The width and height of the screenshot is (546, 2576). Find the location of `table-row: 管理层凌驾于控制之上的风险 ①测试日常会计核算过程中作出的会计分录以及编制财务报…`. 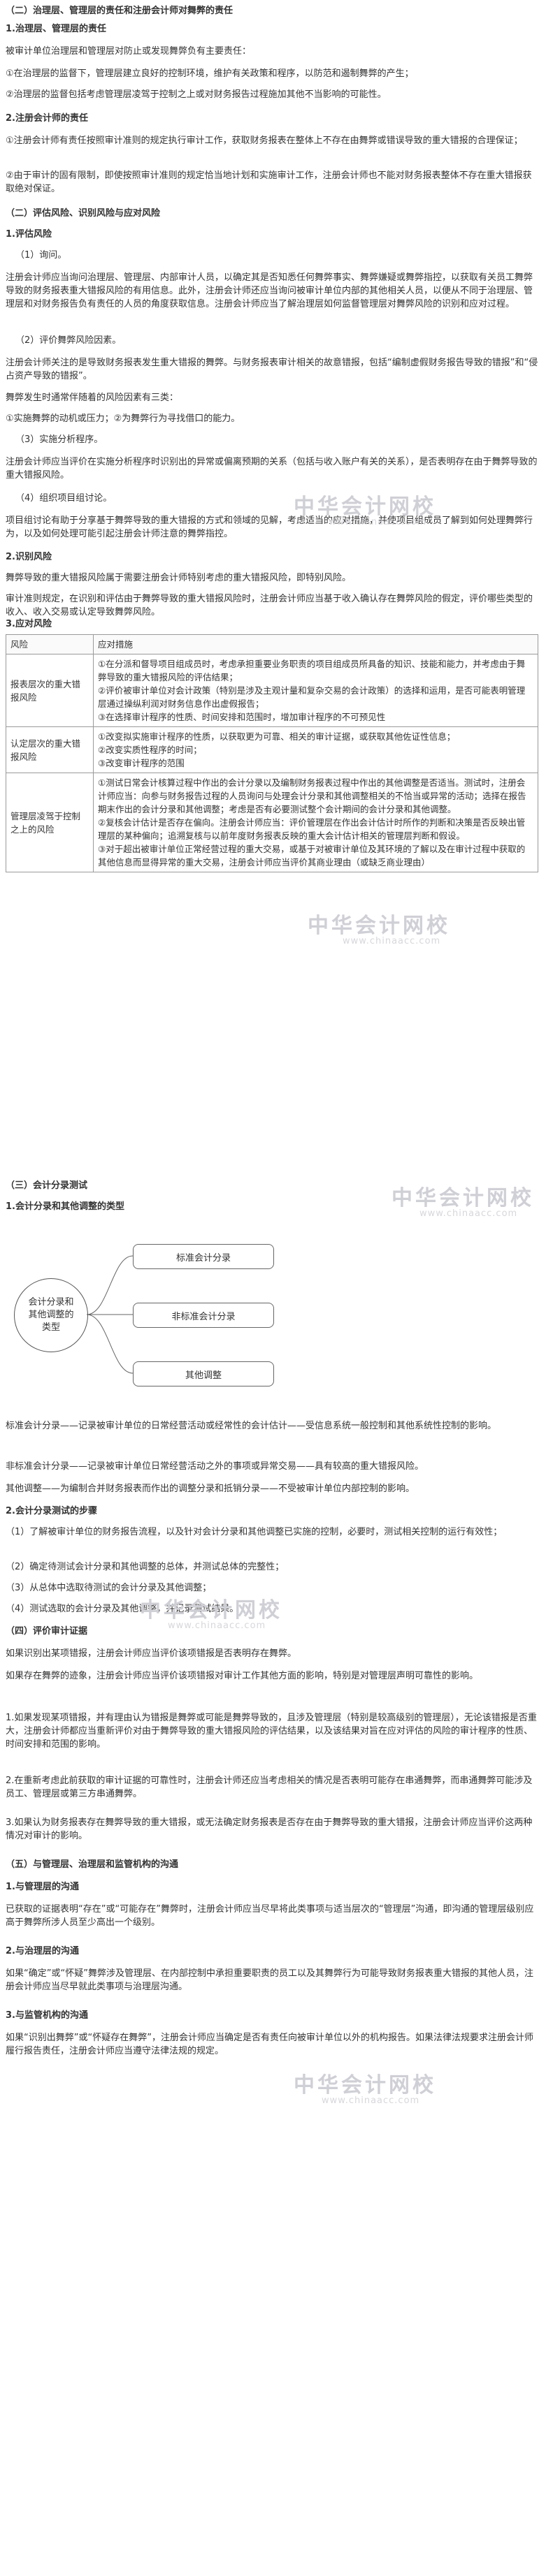

table-row: 管理层凌驾于控制之上的风险 ①测试日常会计核算过程中作出的会计分录以及编制财务报… is located at coordinates (272, 823).